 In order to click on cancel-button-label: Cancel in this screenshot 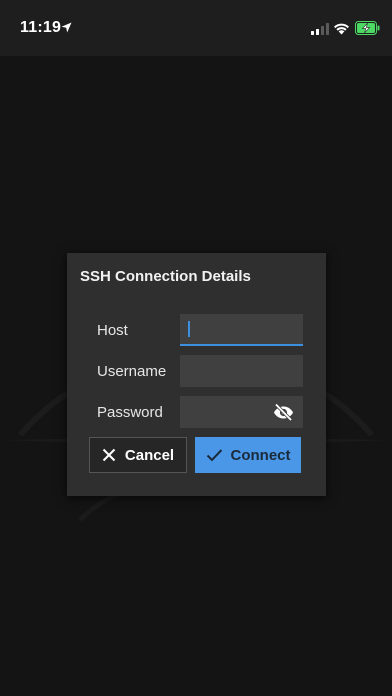, I will do `click(149, 455)`.